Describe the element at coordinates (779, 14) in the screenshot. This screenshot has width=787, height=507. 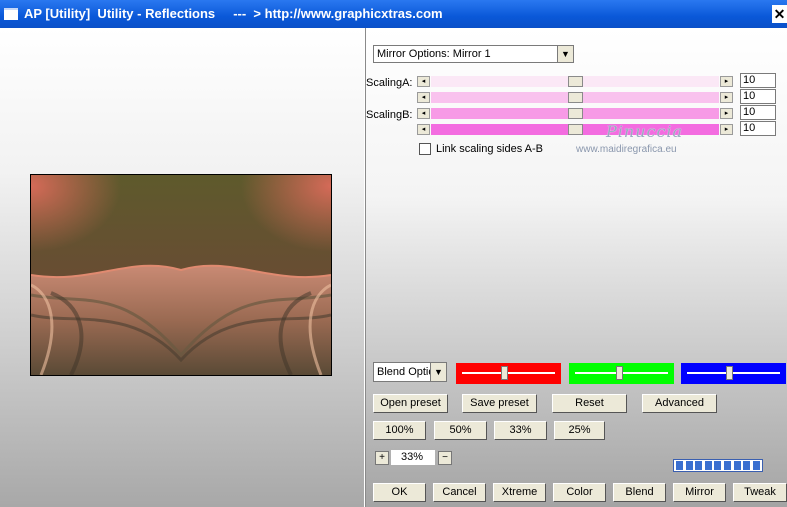
I see `close-button: ✕` at that location.